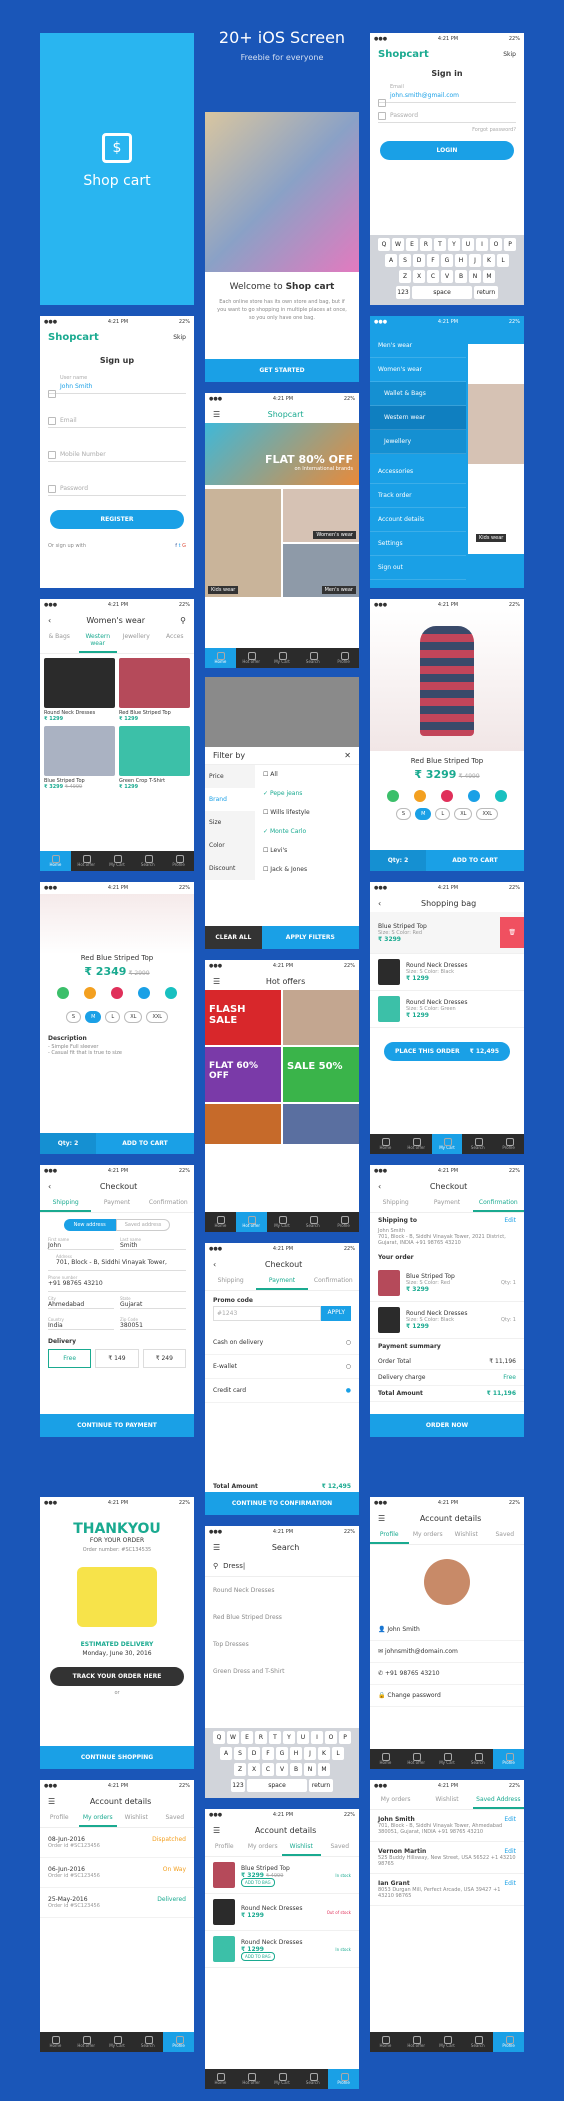  Describe the element at coordinates (317, 1737) in the screenshot. I see `key-i: I` at that location.